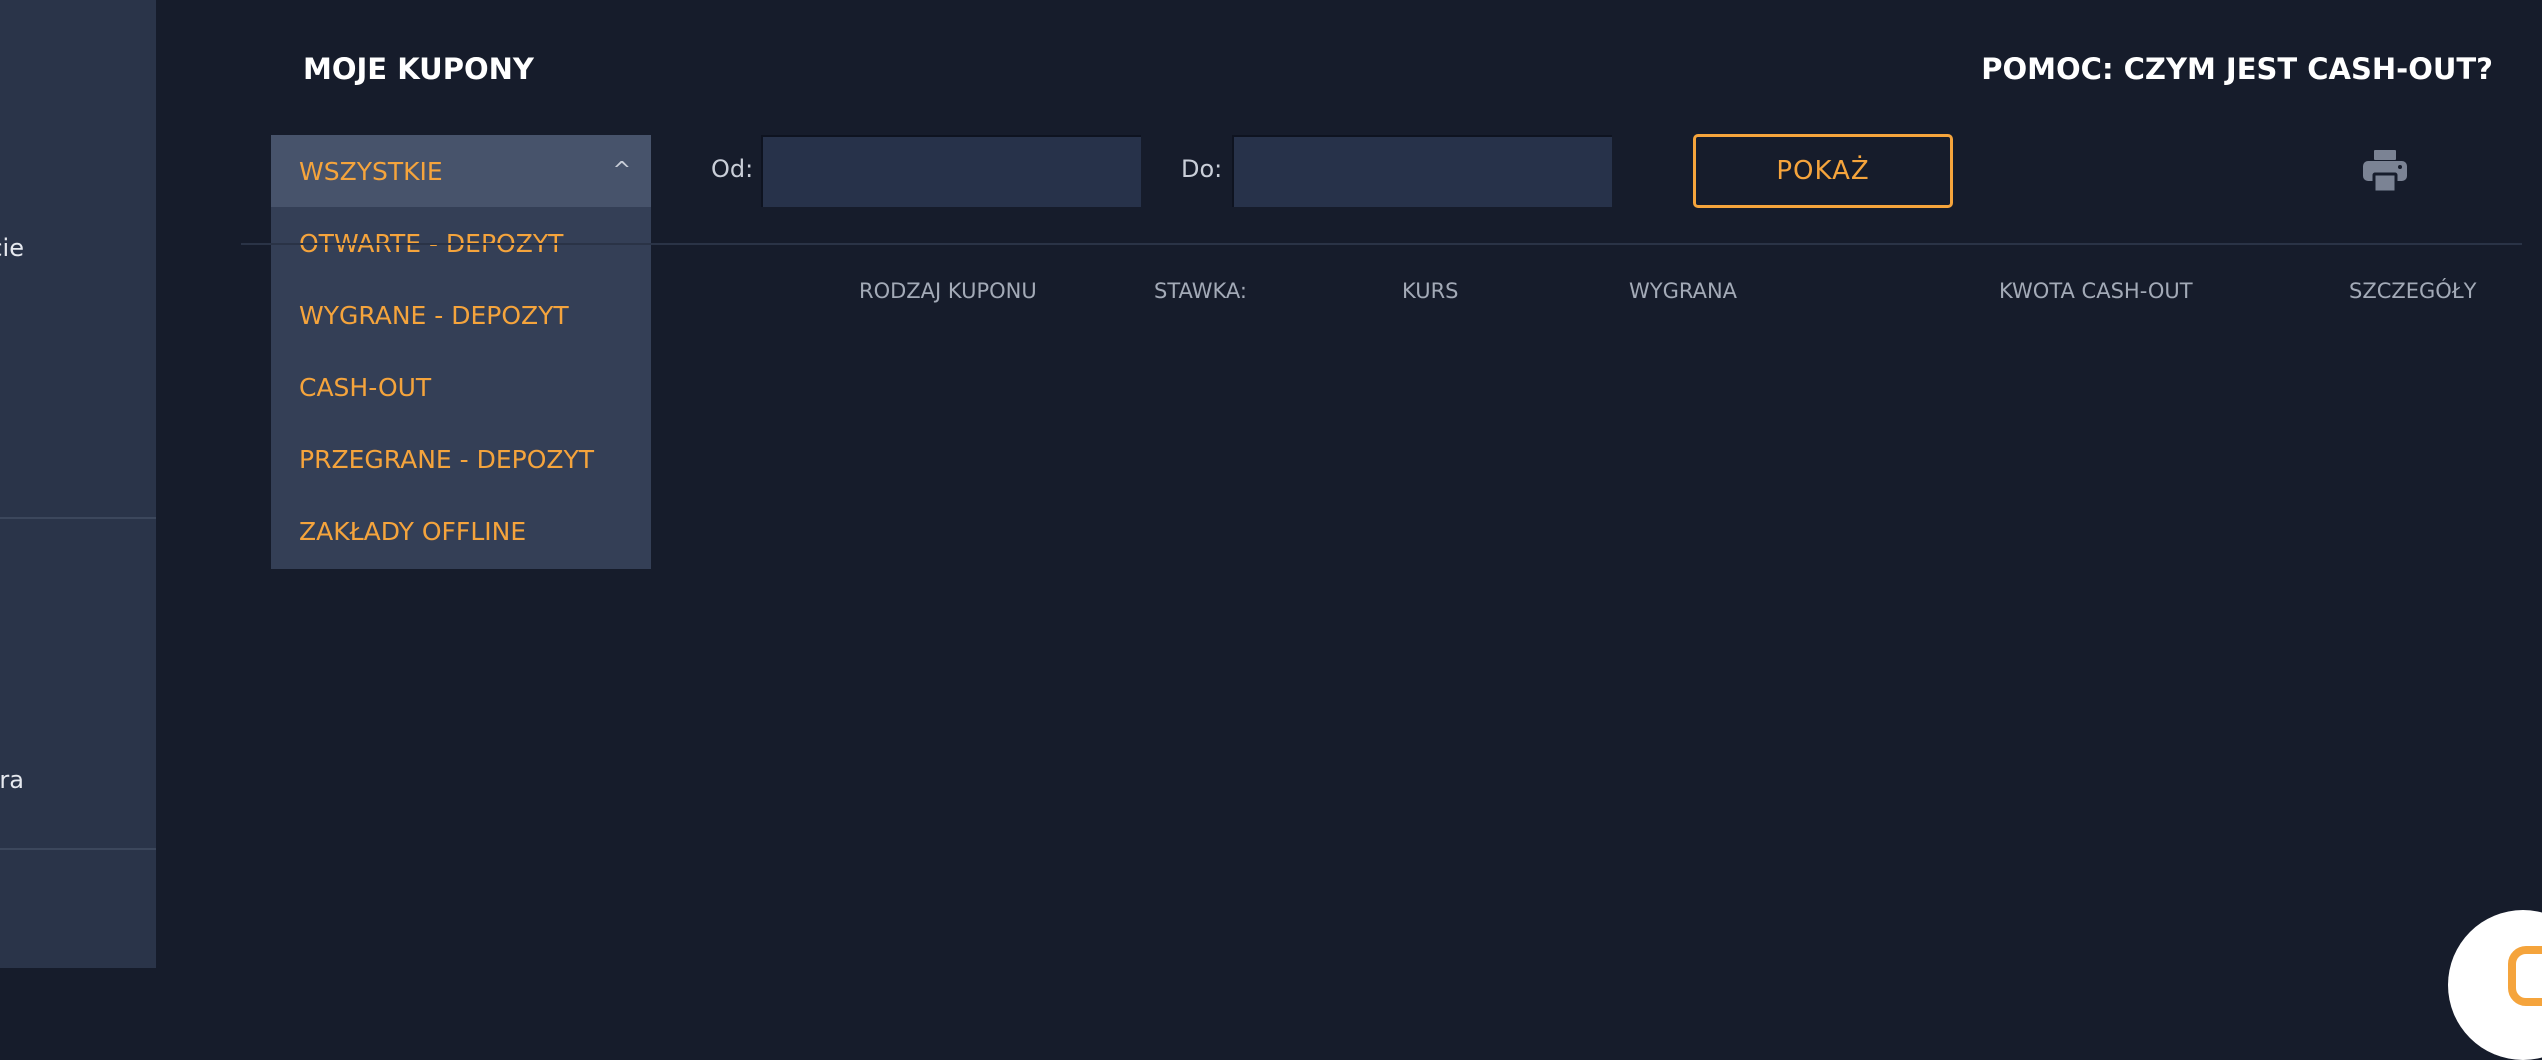 This screenshot has height=1060, width=2542. Describe the element at coordinates (461, 171) in the screenshot. I see `dropdown-selected: WSZYSTKIE ^` at that location.